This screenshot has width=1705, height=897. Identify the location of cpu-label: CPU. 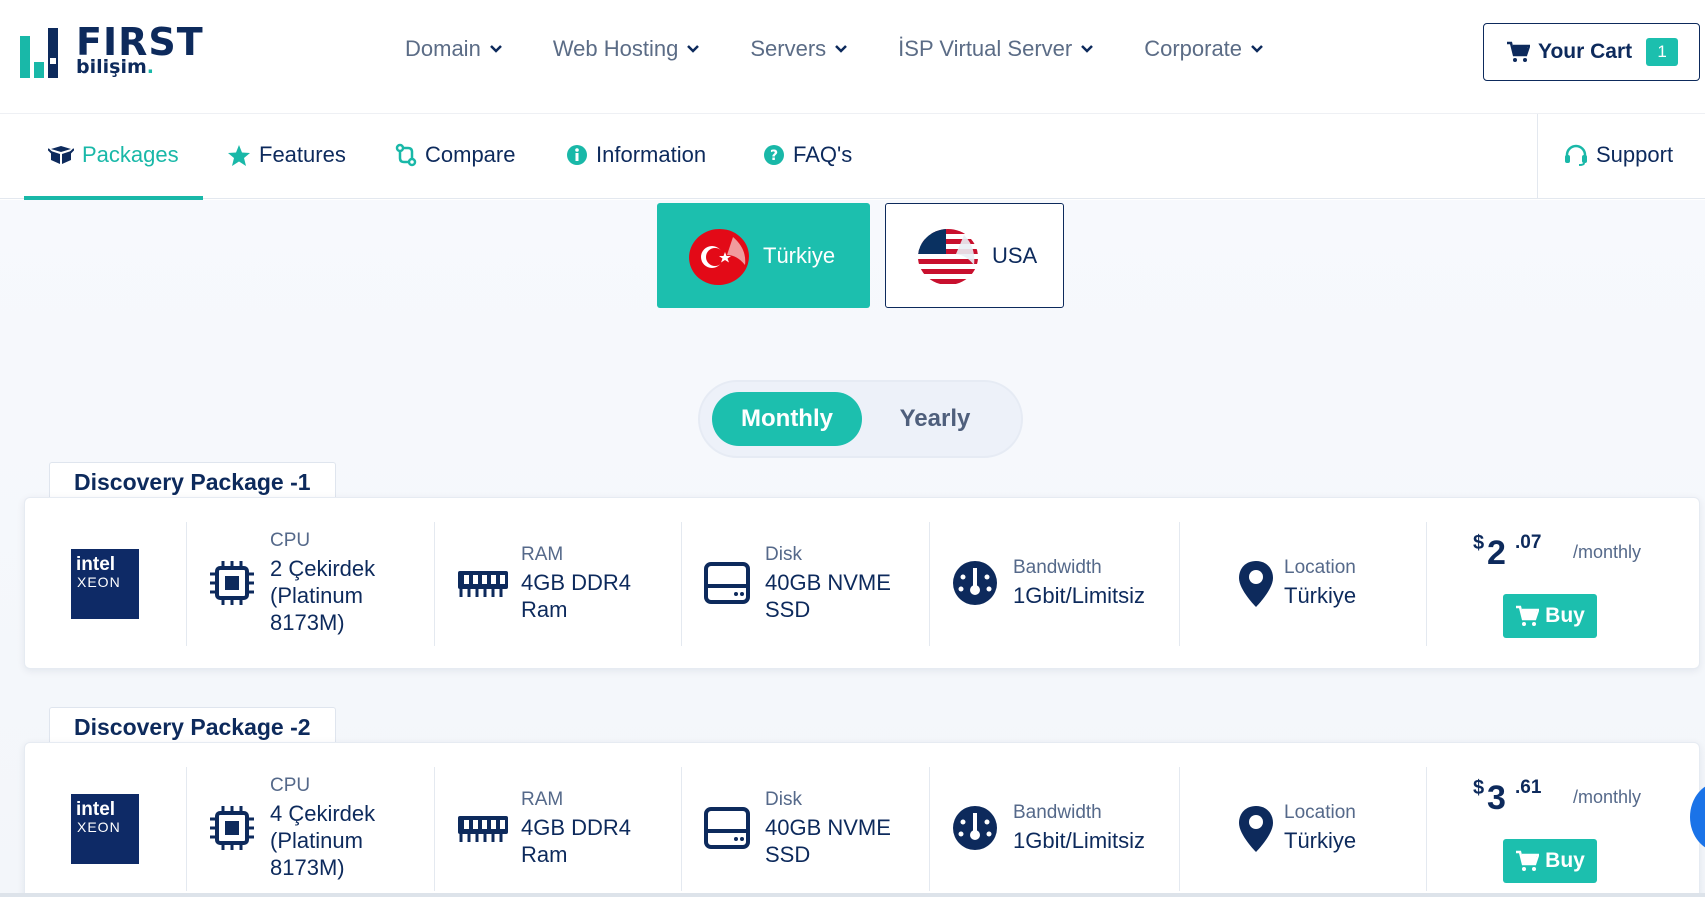
(290, 785).